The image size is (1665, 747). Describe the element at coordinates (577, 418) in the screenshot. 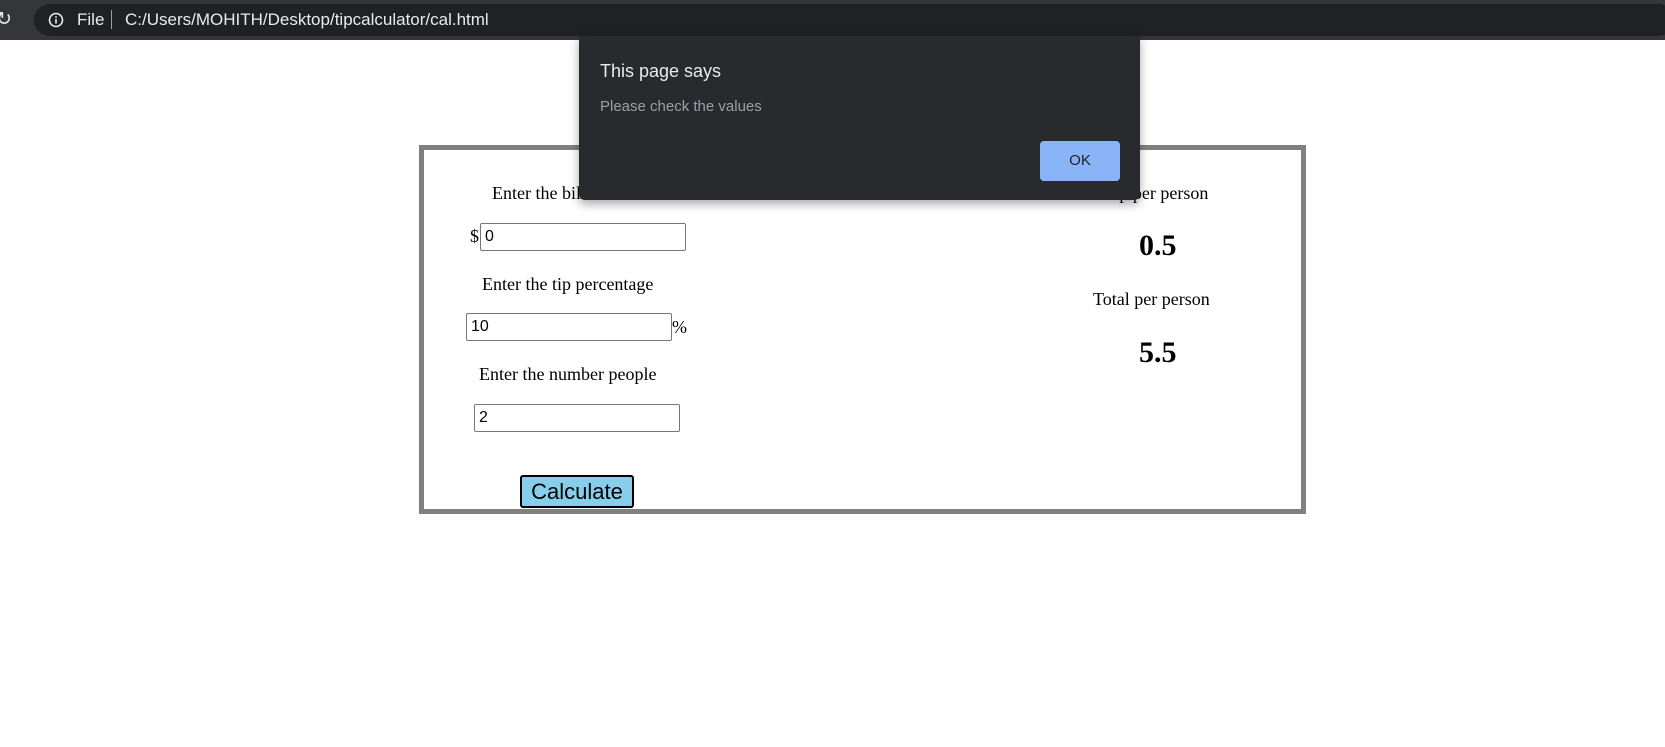

I see `people-count-input` at that location.